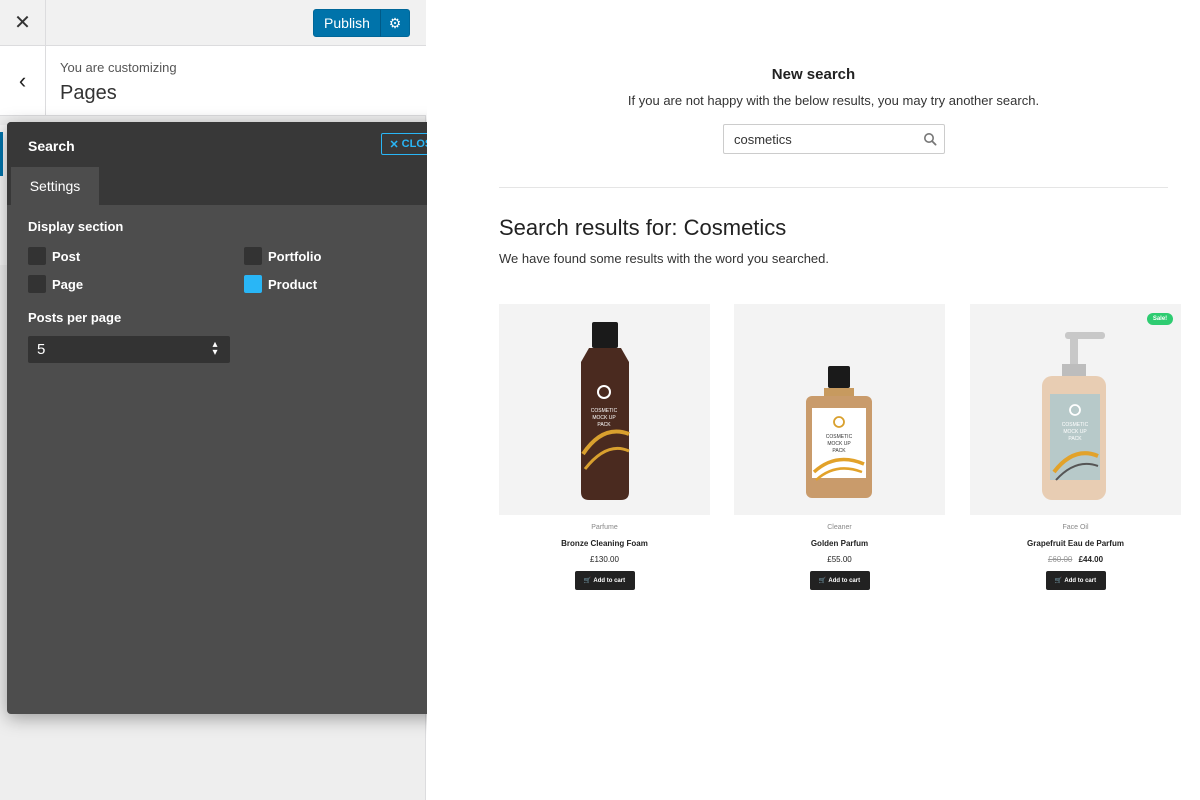  I want to click on sale-badge: Sale!, so click(1160, 319).